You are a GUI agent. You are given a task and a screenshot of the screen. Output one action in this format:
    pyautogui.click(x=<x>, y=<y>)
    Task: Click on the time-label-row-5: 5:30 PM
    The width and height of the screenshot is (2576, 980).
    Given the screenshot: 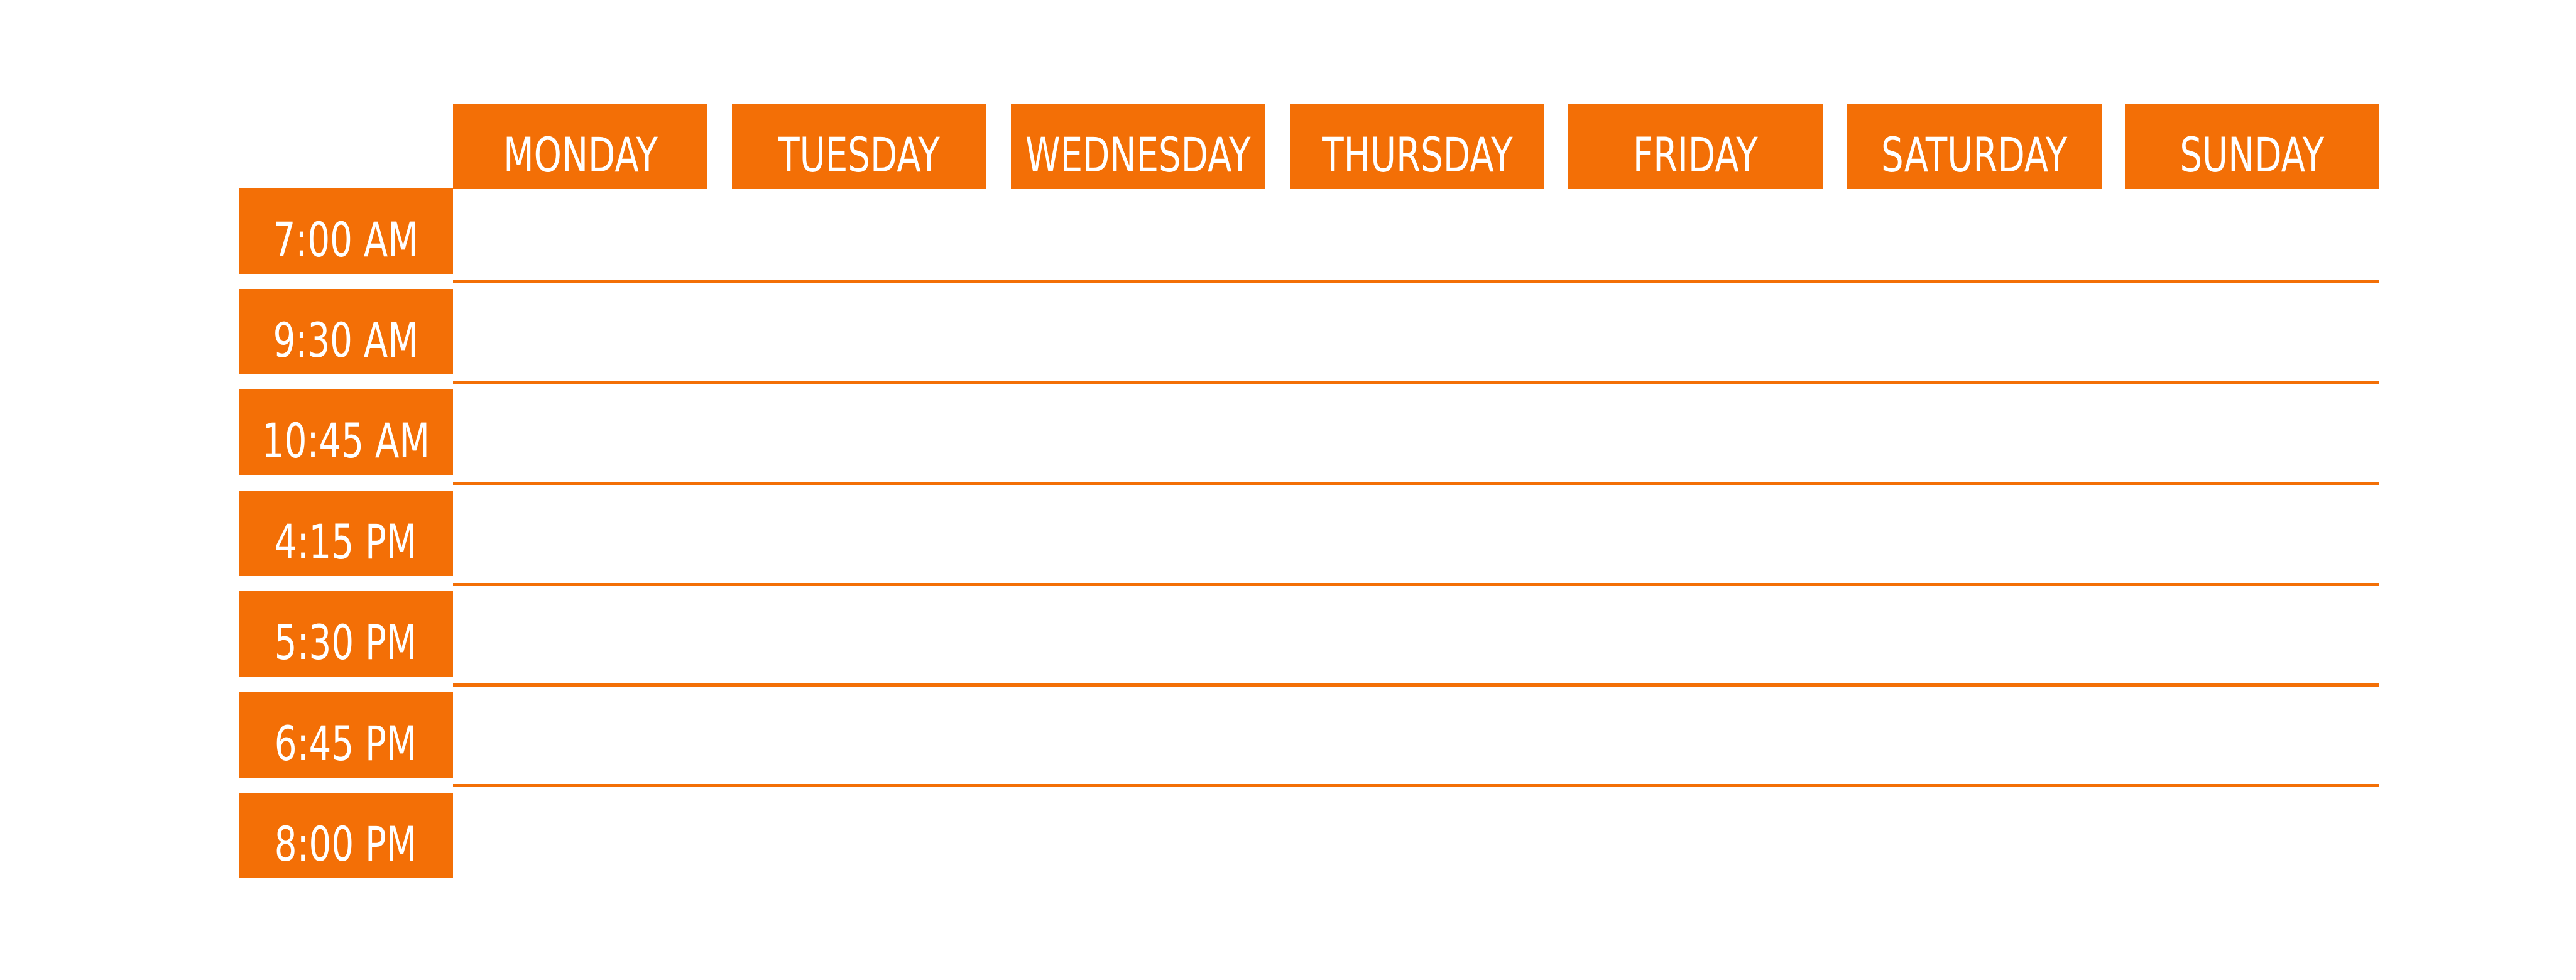 What is the action you would take?
    pyautogui.click(x=346, y=634)
    